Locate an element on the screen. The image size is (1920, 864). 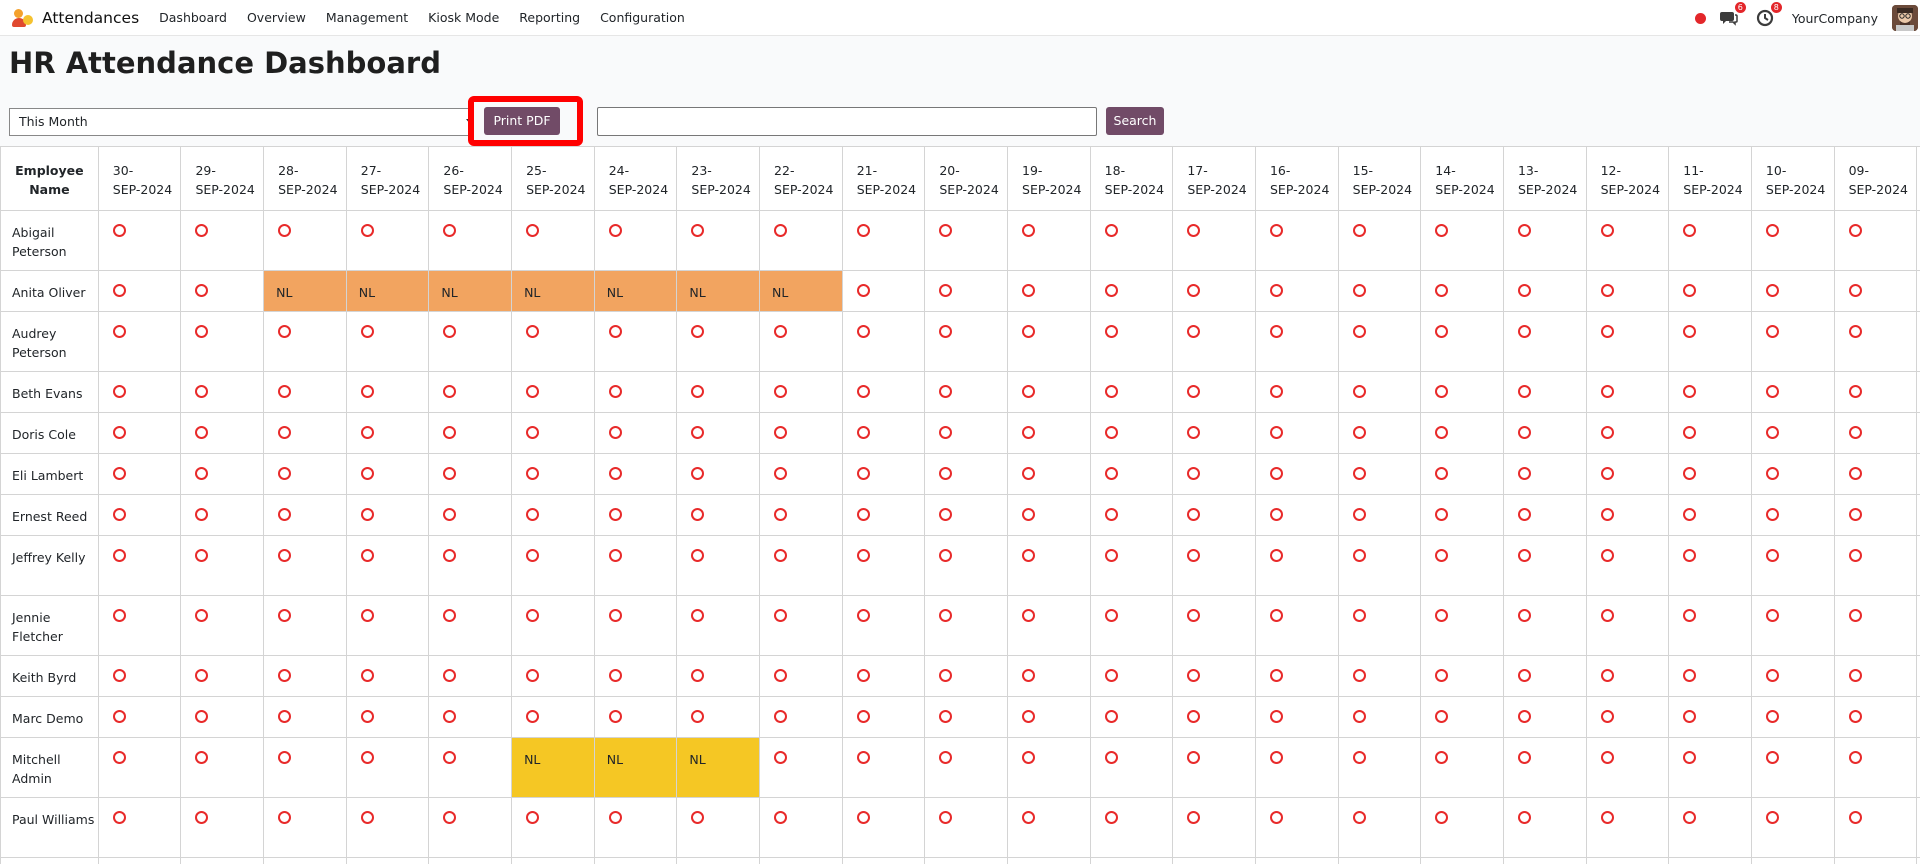
activities-clock-icon: 8 is located at coordinates (1769, 14).